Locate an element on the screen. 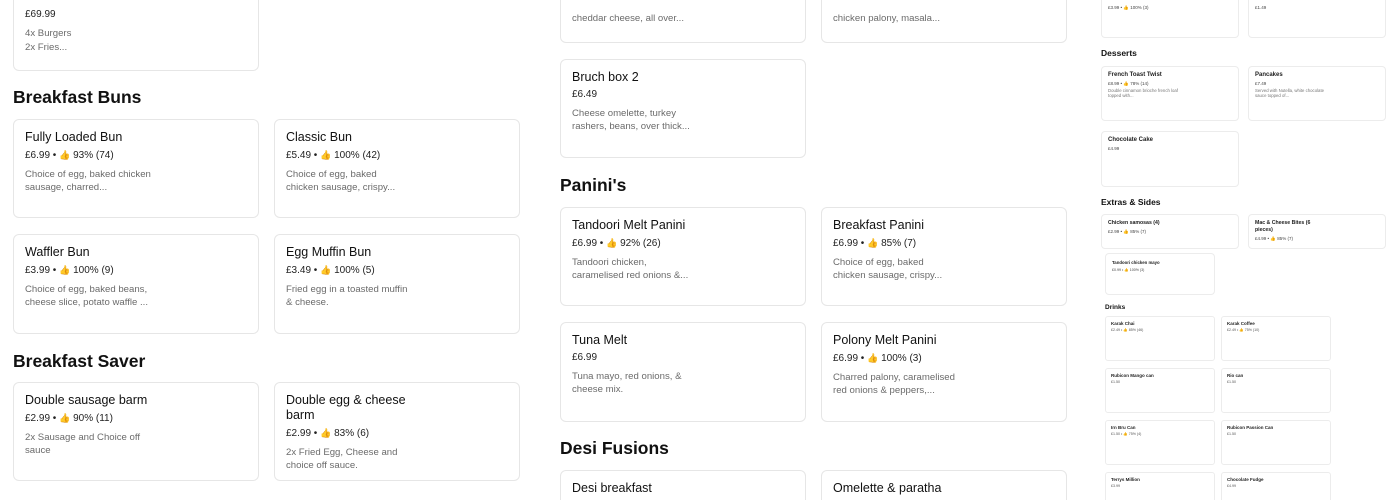 The height and width of the screenshot is (500, 1400). item-description: Tuna mayo, red onions, & cheese mix. is located at coordinates (627, 383).